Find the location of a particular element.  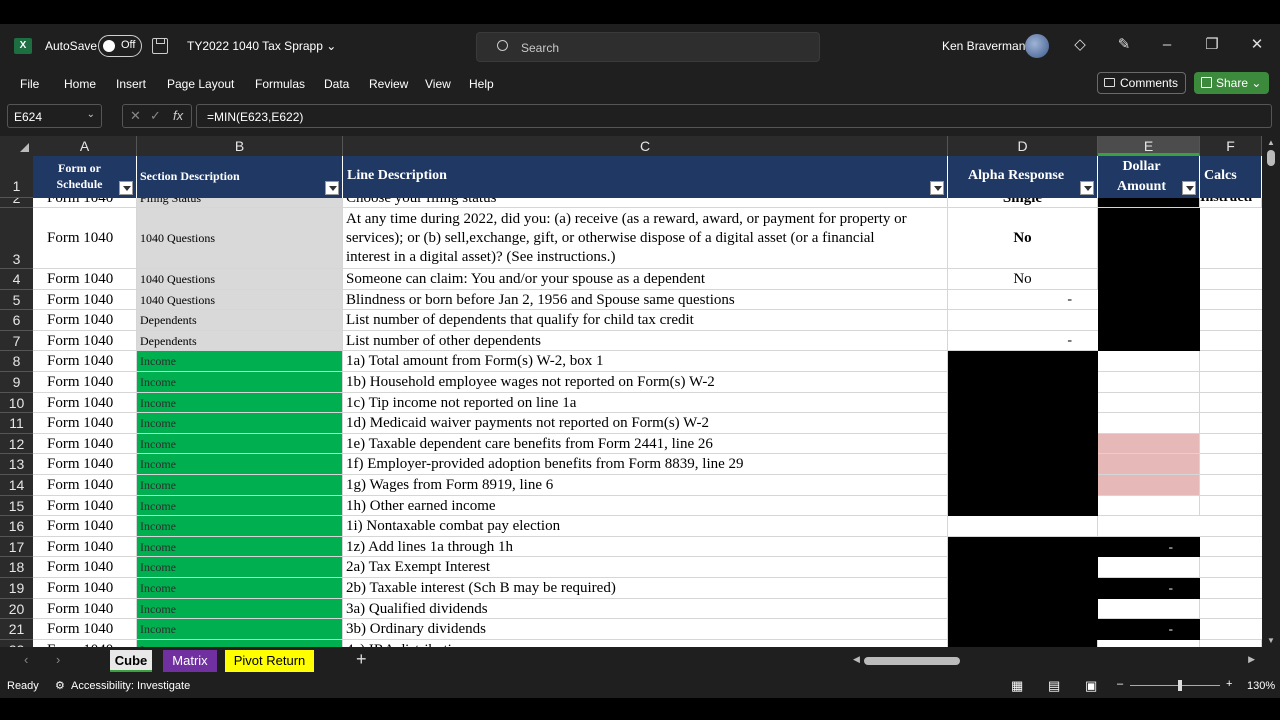

comments-button: Comments is located at coordinates (1141, 83).